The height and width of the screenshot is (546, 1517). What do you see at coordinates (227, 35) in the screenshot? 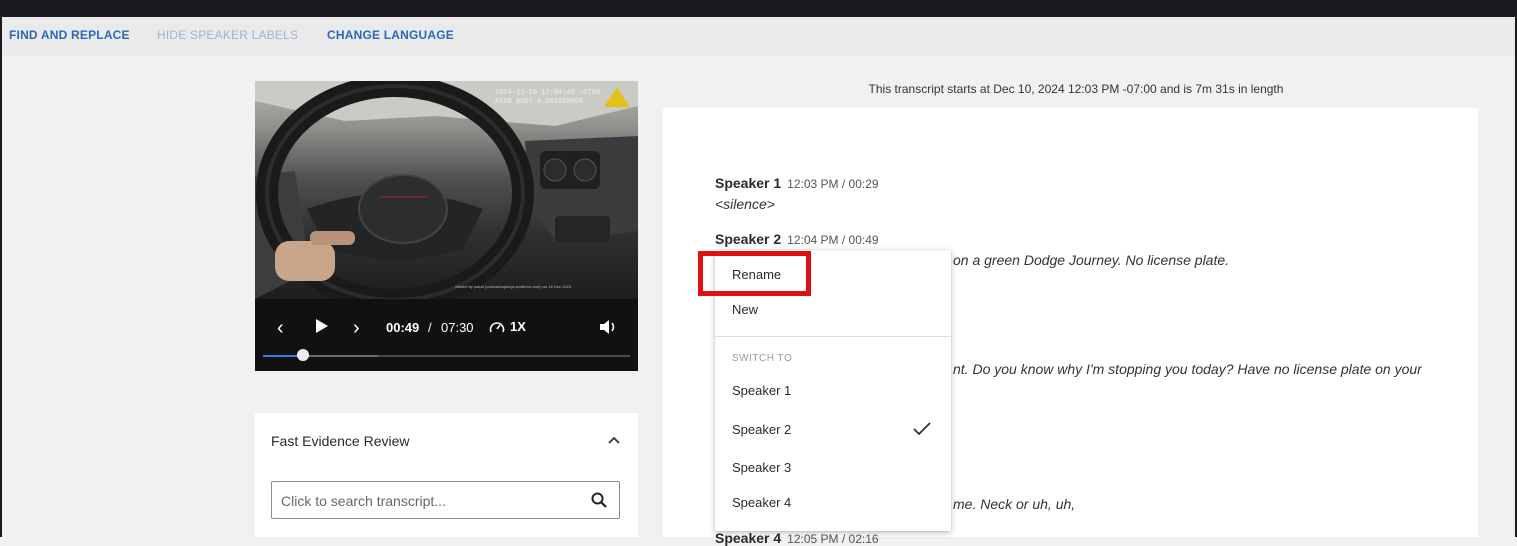
I see `hide-speaker-labels-button: HIDE SPEAKER LABELS` at bounding box center [227, 35].